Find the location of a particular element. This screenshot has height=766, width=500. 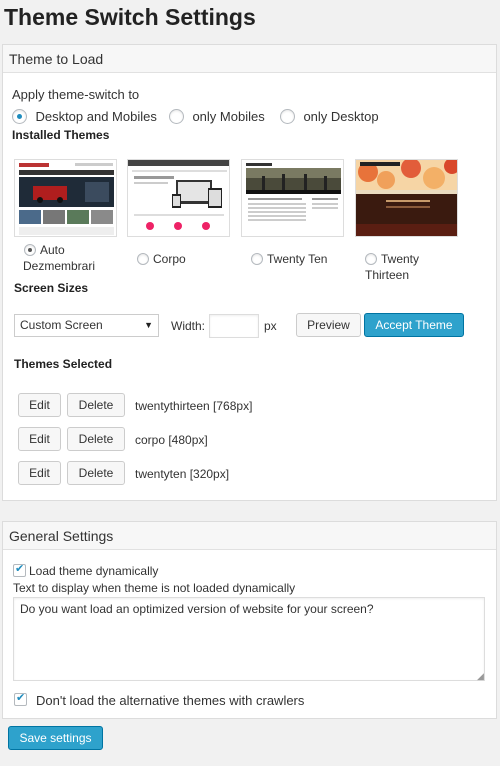

load-dynamic-checkbox is located at coordinates (19, 569).